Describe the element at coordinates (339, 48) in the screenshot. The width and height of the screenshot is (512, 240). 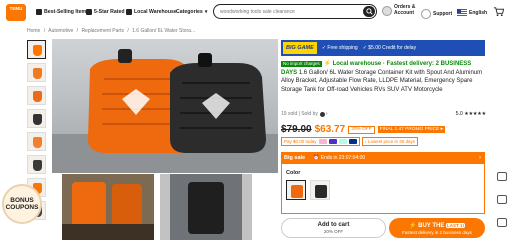
I see `free-shipping-text: ✓ Free shipping` at that location.